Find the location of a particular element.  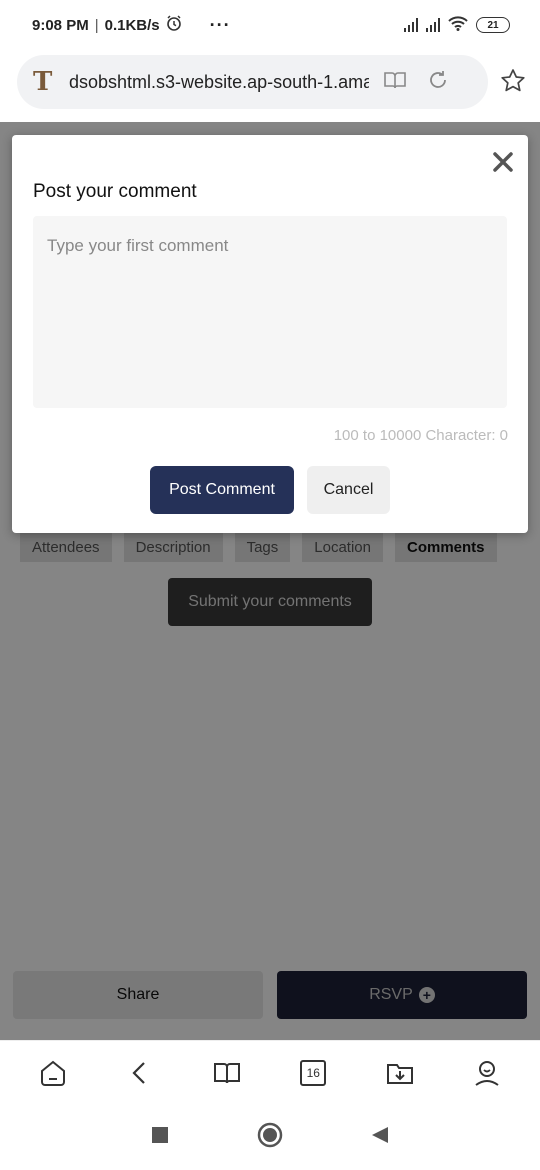

downloads-icon is located at coordinates (400, 1073).